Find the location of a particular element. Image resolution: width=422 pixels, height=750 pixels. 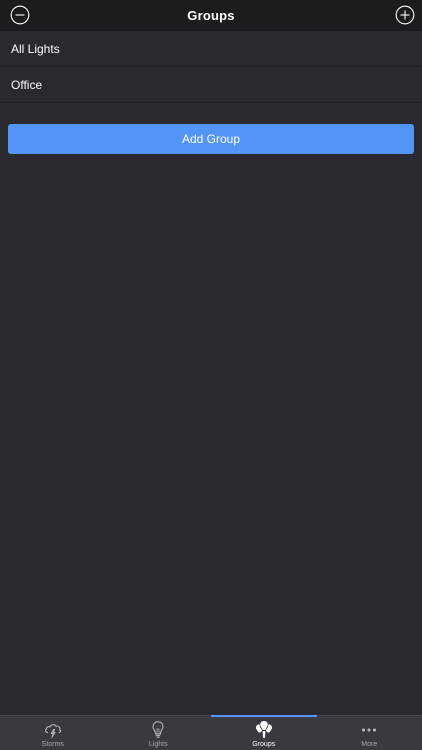

tab-storms: Storms is located at coordinates (53, 733).